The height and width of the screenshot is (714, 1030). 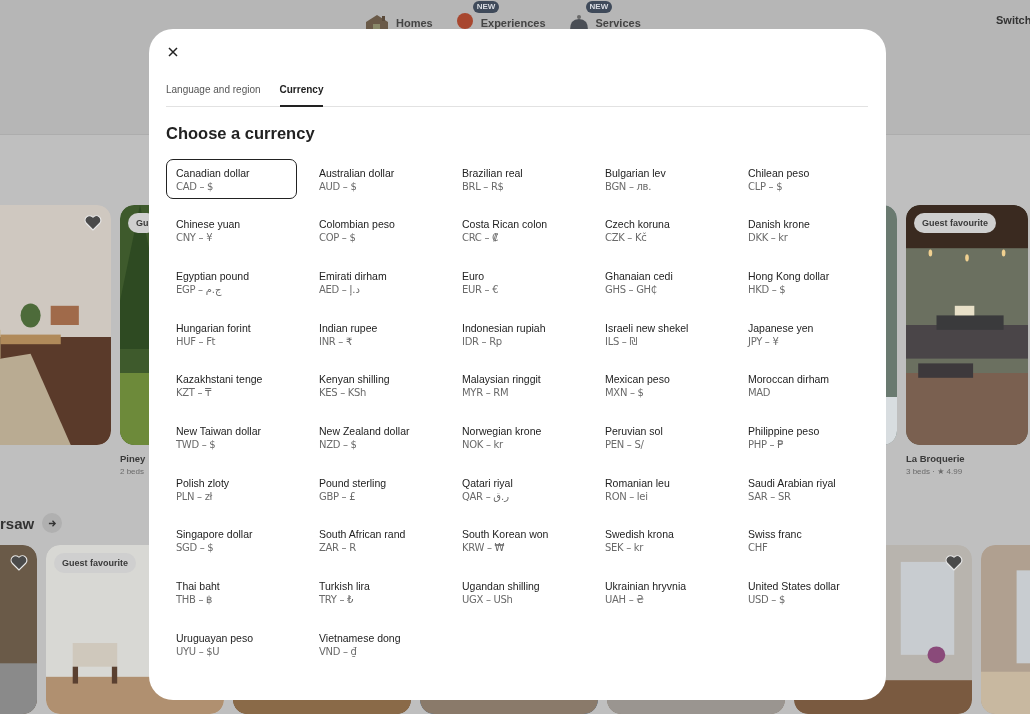 What do you see at coordinates (301, 95) in the screenshot?
I see `tab: Currency` at bounding box center [301, 95].